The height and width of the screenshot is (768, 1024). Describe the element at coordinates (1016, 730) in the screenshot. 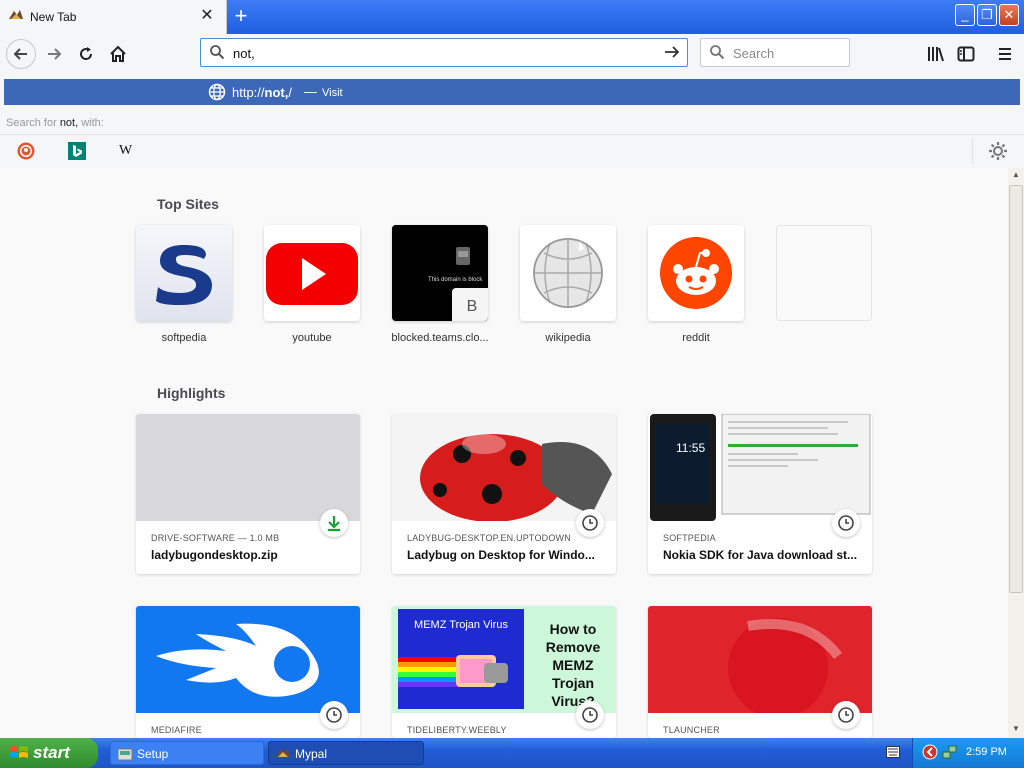

I see `scroll-down-icon: ▼` at that location.